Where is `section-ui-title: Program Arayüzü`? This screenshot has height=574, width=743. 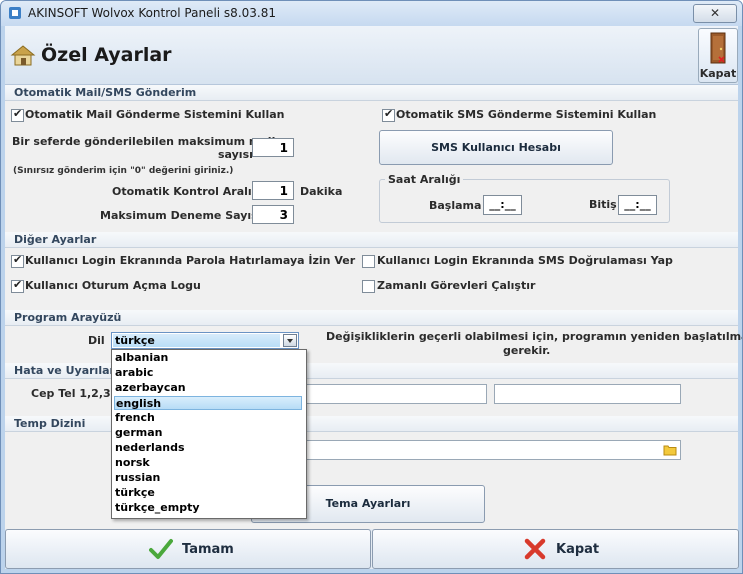
section-ui-title: Program Arayüzü is located at coordinates (68, 317).